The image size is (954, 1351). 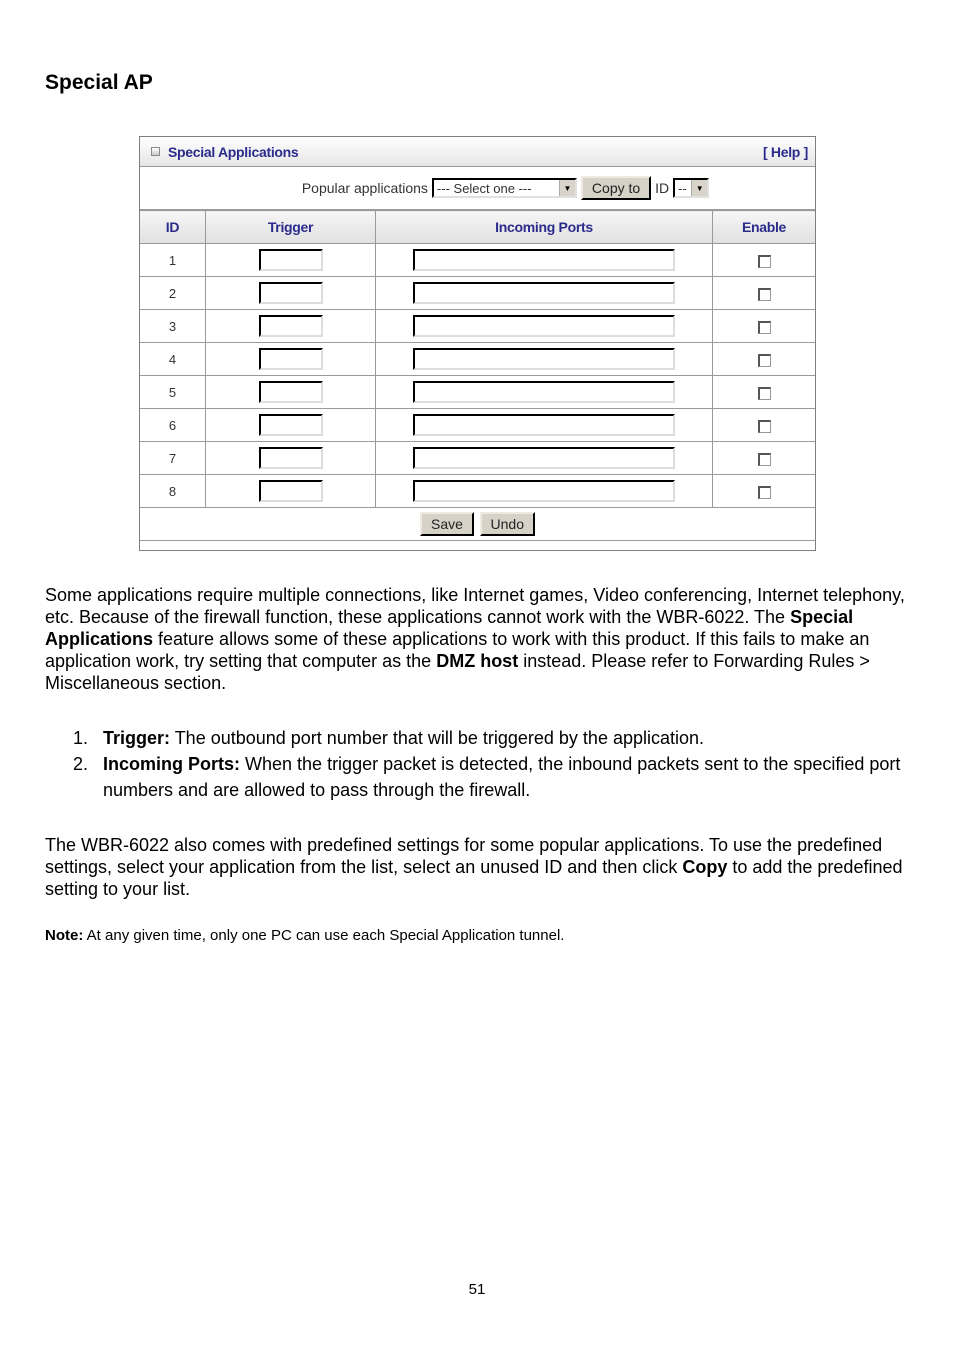 What do you see at coordinates (507, 524) in the screenshot?
I see `undo-button: Undo` at bounding box center [507, 524].